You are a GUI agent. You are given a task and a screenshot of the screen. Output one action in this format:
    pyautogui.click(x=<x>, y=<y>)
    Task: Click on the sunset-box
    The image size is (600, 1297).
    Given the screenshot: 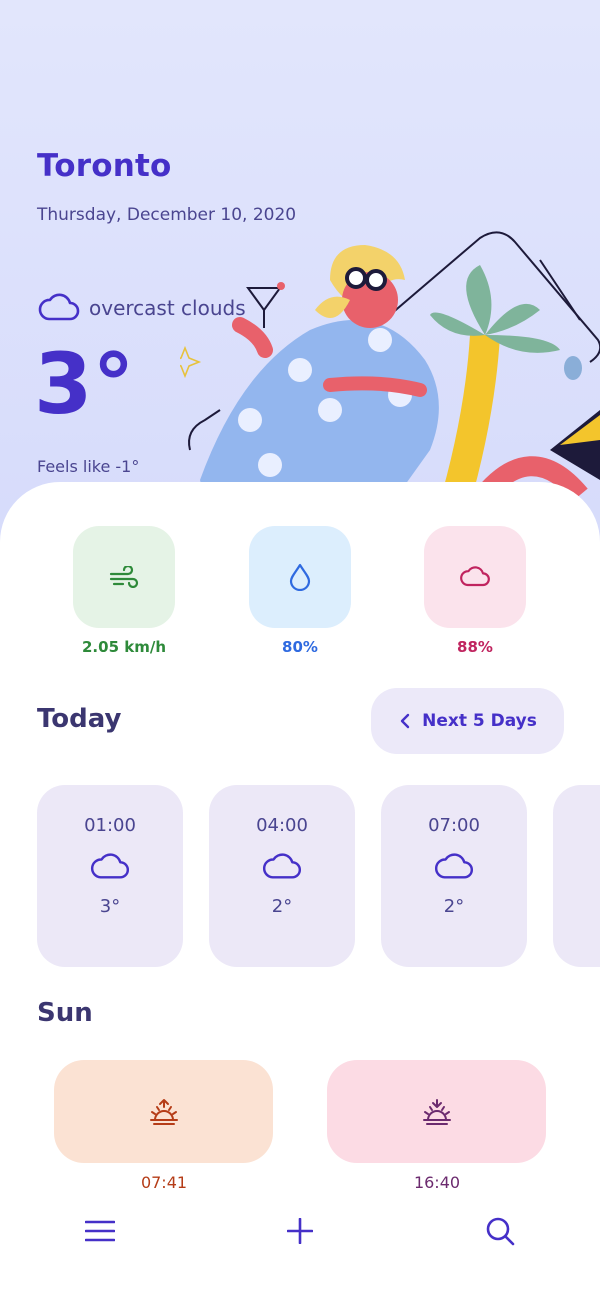 What is the action you would take?
    pyautogui.click(x=436, y=1111)
    